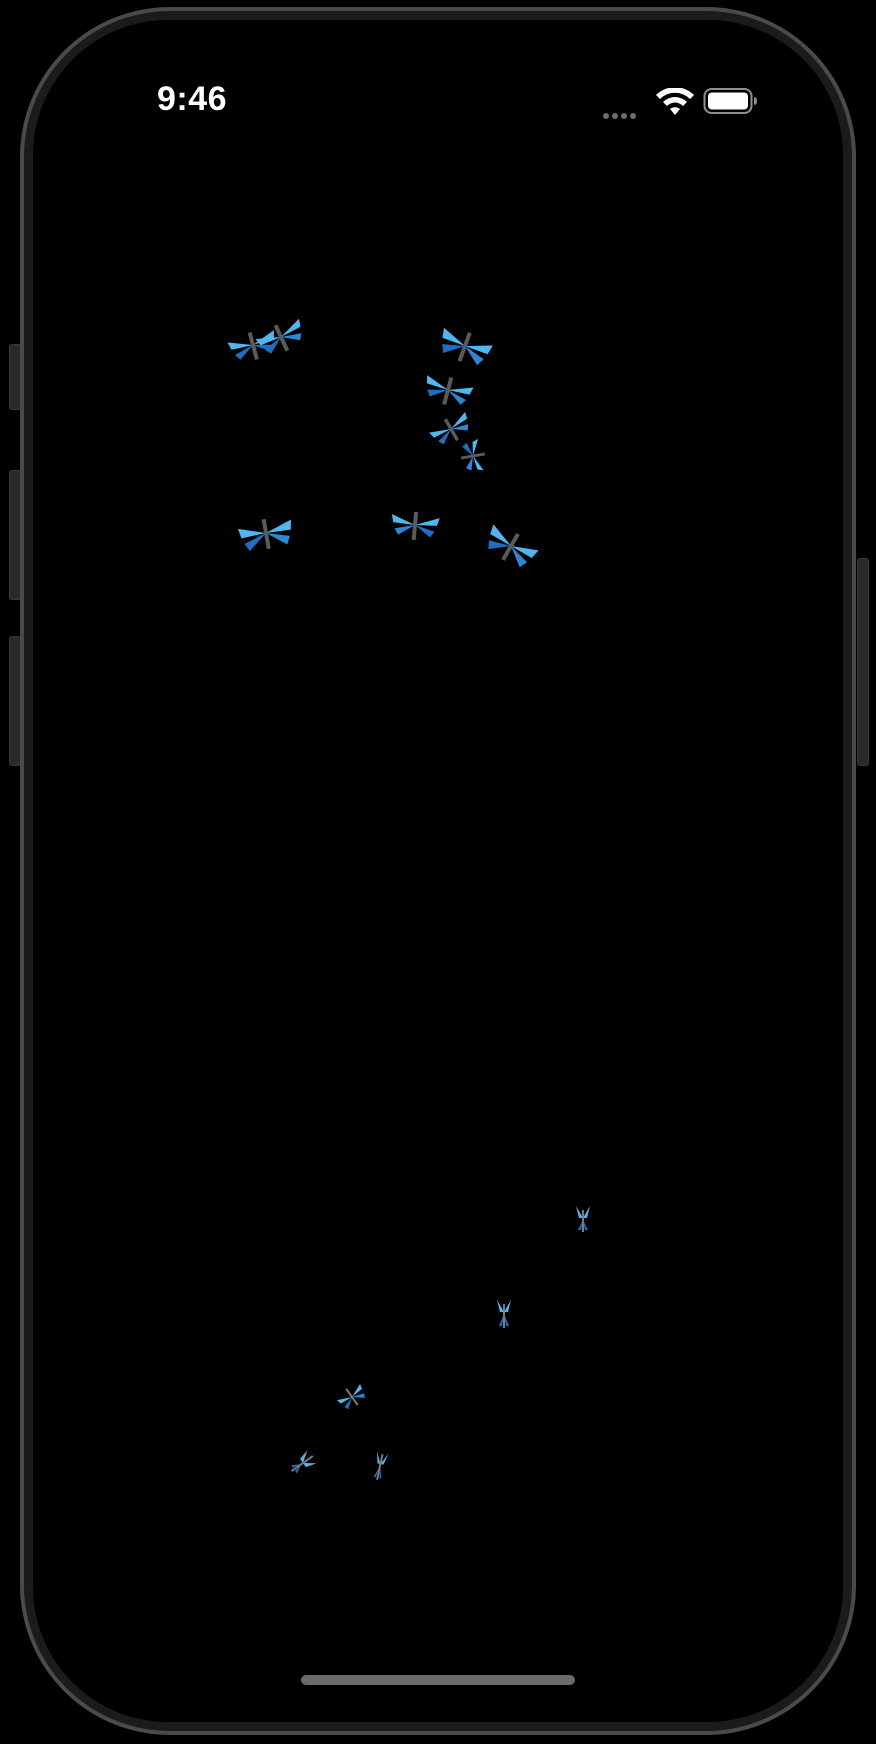 The width and height of the screenshot is (876, 1744). Describe the element at coordinates (675, 101) in the screenshot. I see `wifi-icon` at that location.